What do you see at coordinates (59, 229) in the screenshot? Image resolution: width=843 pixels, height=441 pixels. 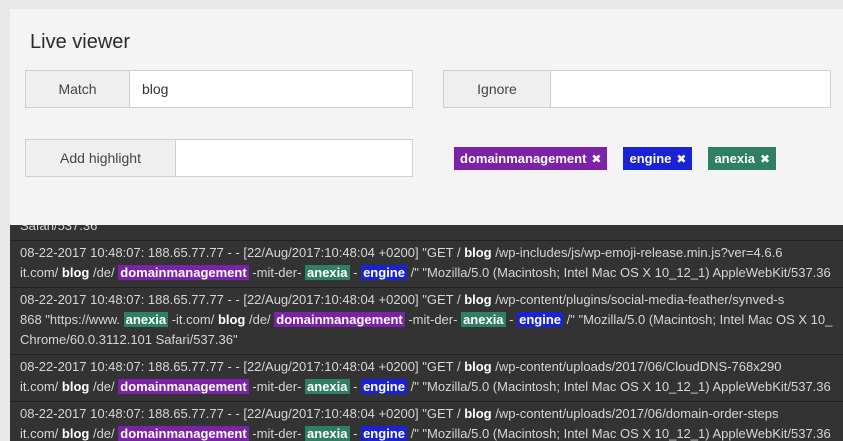 I see `log-text: Safari/537.36` at bounding box center [59, 229].